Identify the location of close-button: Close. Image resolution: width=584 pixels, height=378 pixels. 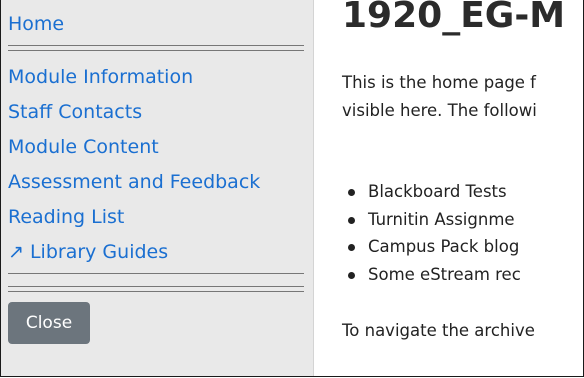
(49, 323).